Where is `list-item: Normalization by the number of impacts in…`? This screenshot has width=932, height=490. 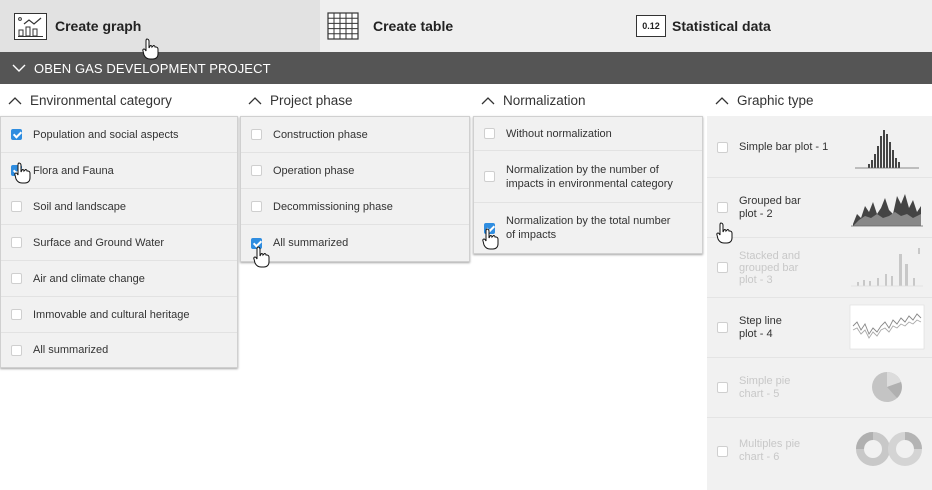 list-item: Normalization by the number of impacts in… is located at coordinates (588, 177).